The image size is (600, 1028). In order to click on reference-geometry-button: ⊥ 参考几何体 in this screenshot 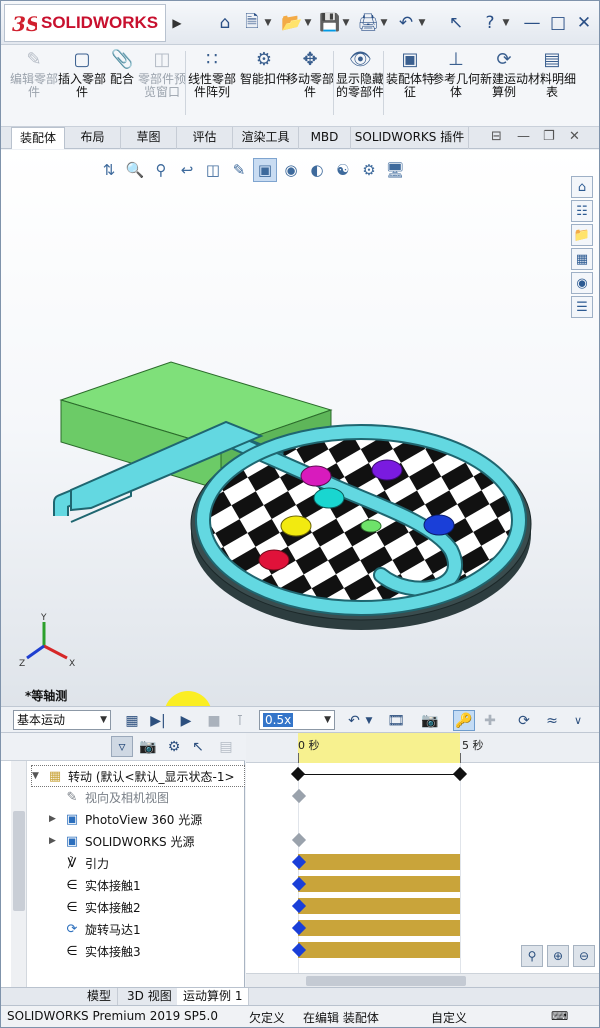, I will do `click(456, 74)`.